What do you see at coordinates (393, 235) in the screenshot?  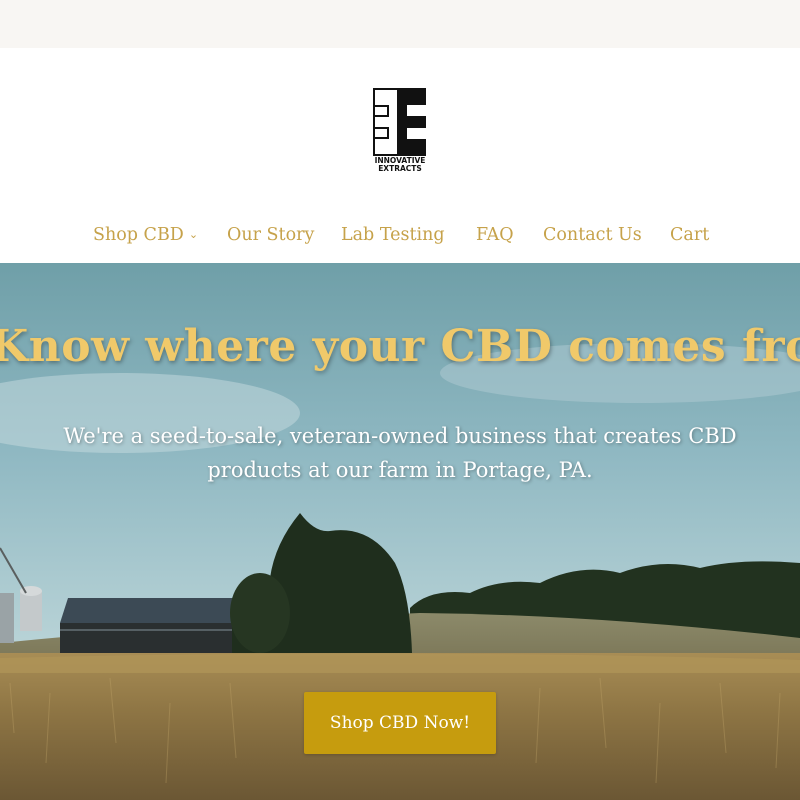 I see `nav-item-lab-testing: Lab Testing` at bounding box center [393, 235].